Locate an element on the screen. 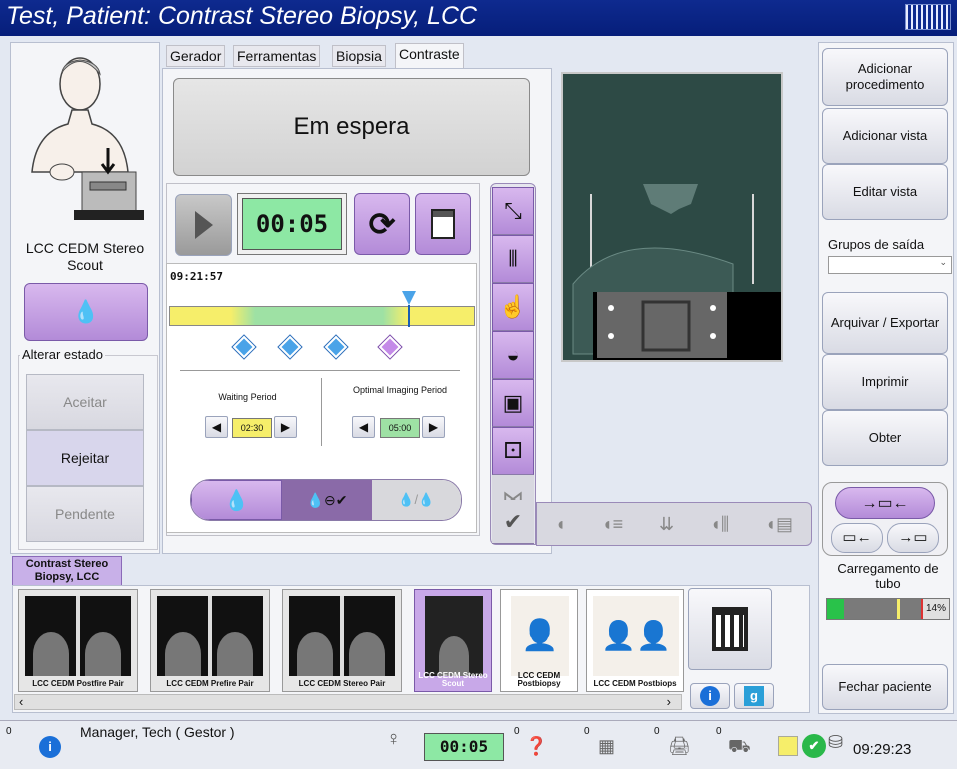 The height and width of the screenshot is (769, 957). thumbnail-label: LCC CEDM Postbiops is located at coordinates (635, 683).